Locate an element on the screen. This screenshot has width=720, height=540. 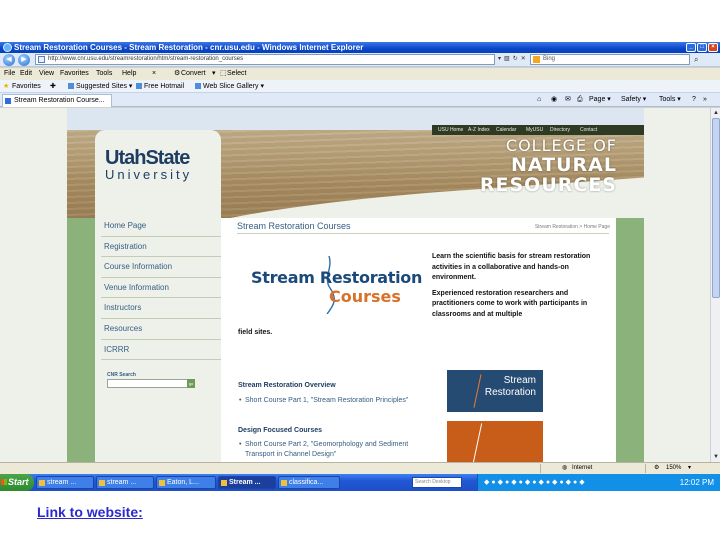
add-favorite-icon: ✚ is located at coordinates (53, 86).